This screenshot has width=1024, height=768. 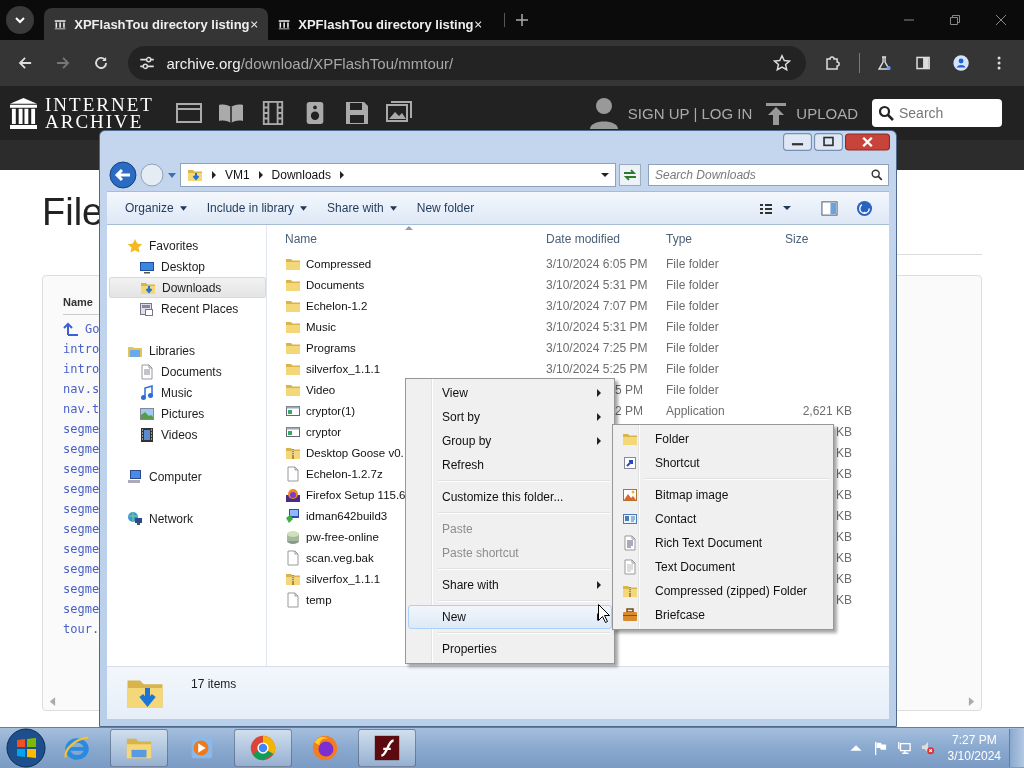 What do you see at coordinates (467, 63) in the screenshot?
I see `address-bar: archive.org/download/XPFlashTou/mmtour/` at bounding box center [467, 63].